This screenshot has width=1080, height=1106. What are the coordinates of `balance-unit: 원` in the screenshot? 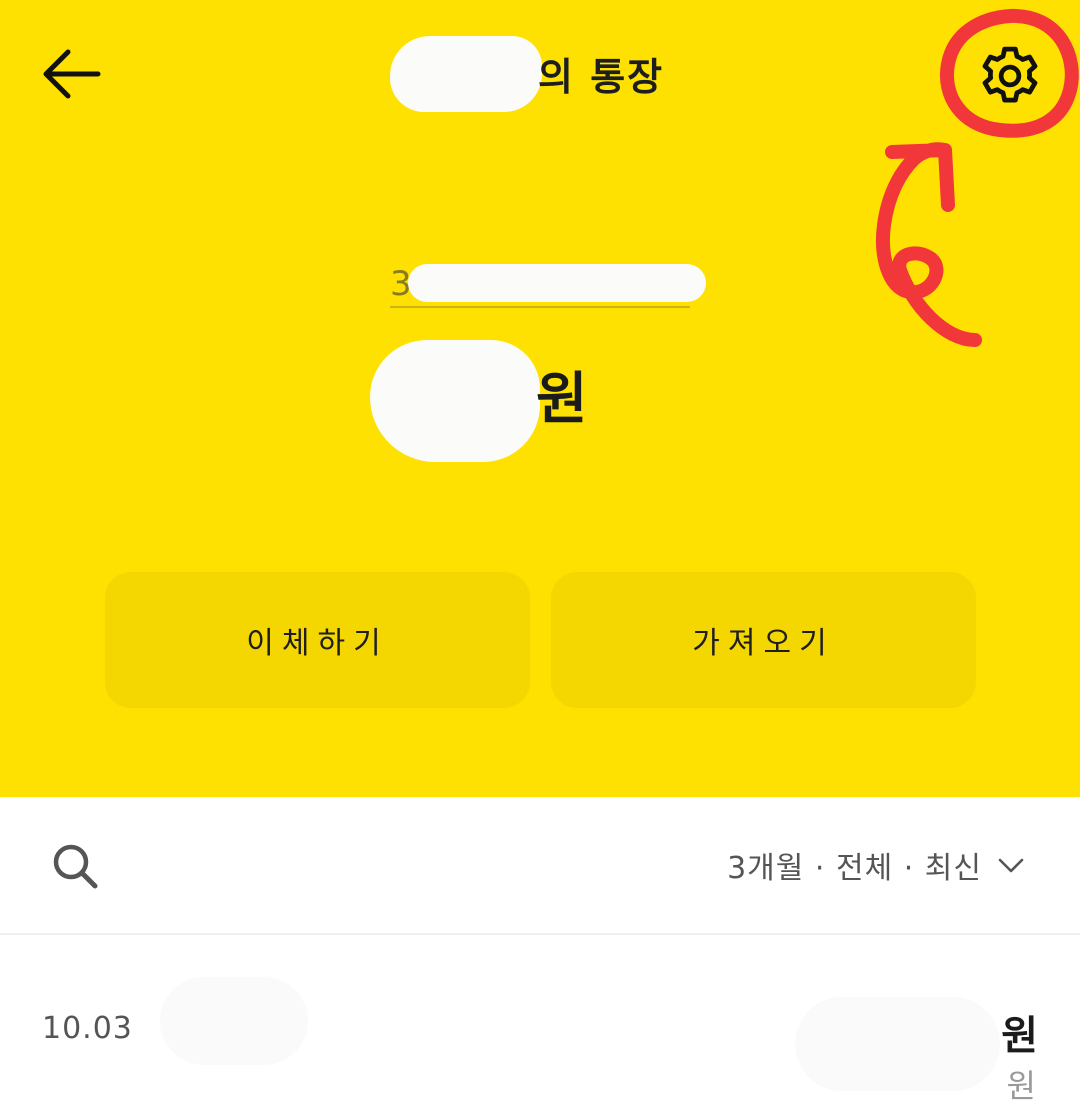 It's located at (562, 399).